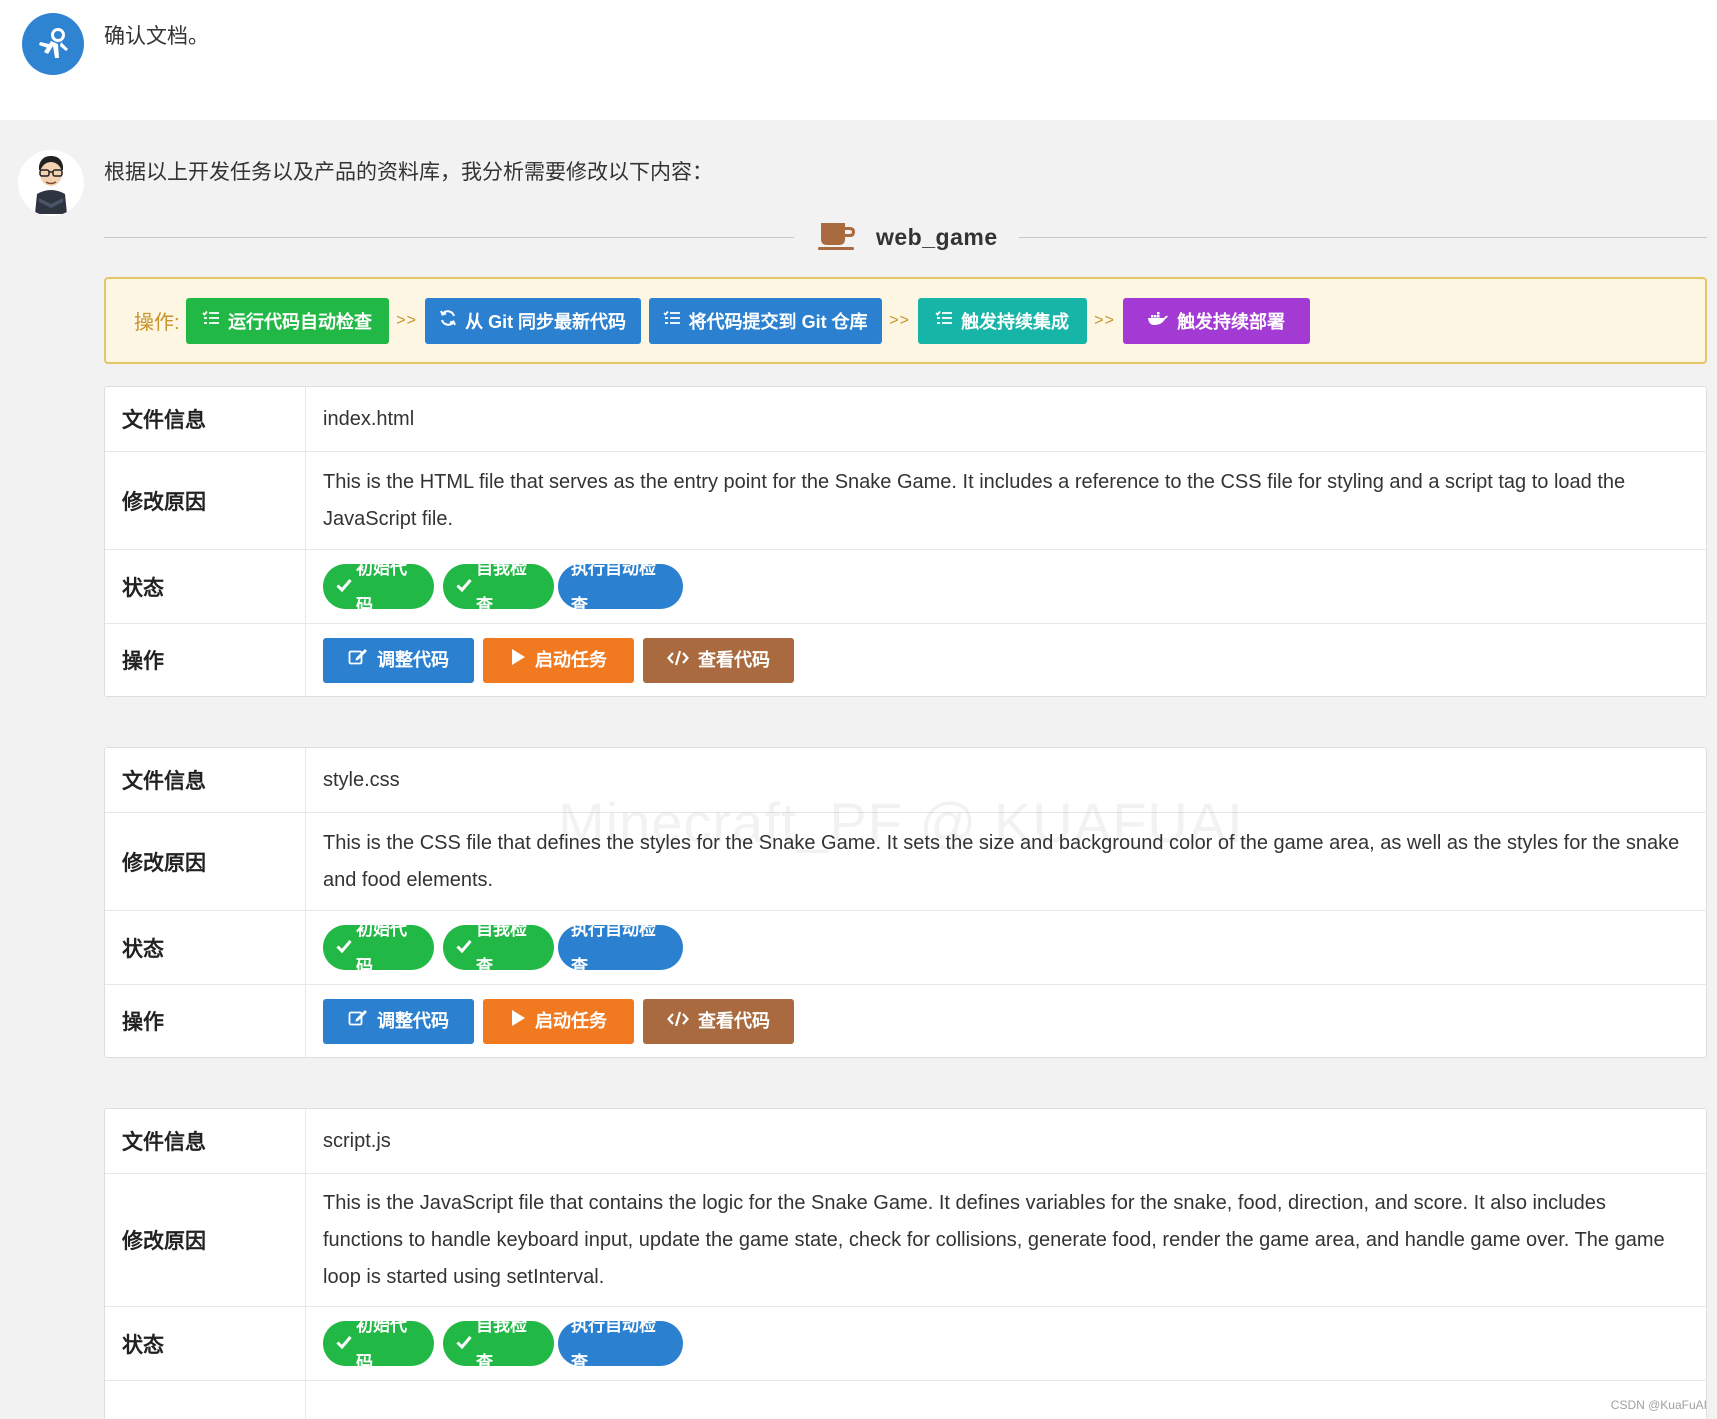 The width and height of the screenshot is (1717, 1419). Describe the element at coordinates (369, 418) in the screenshot. I see `file-name: index.html` at that location.